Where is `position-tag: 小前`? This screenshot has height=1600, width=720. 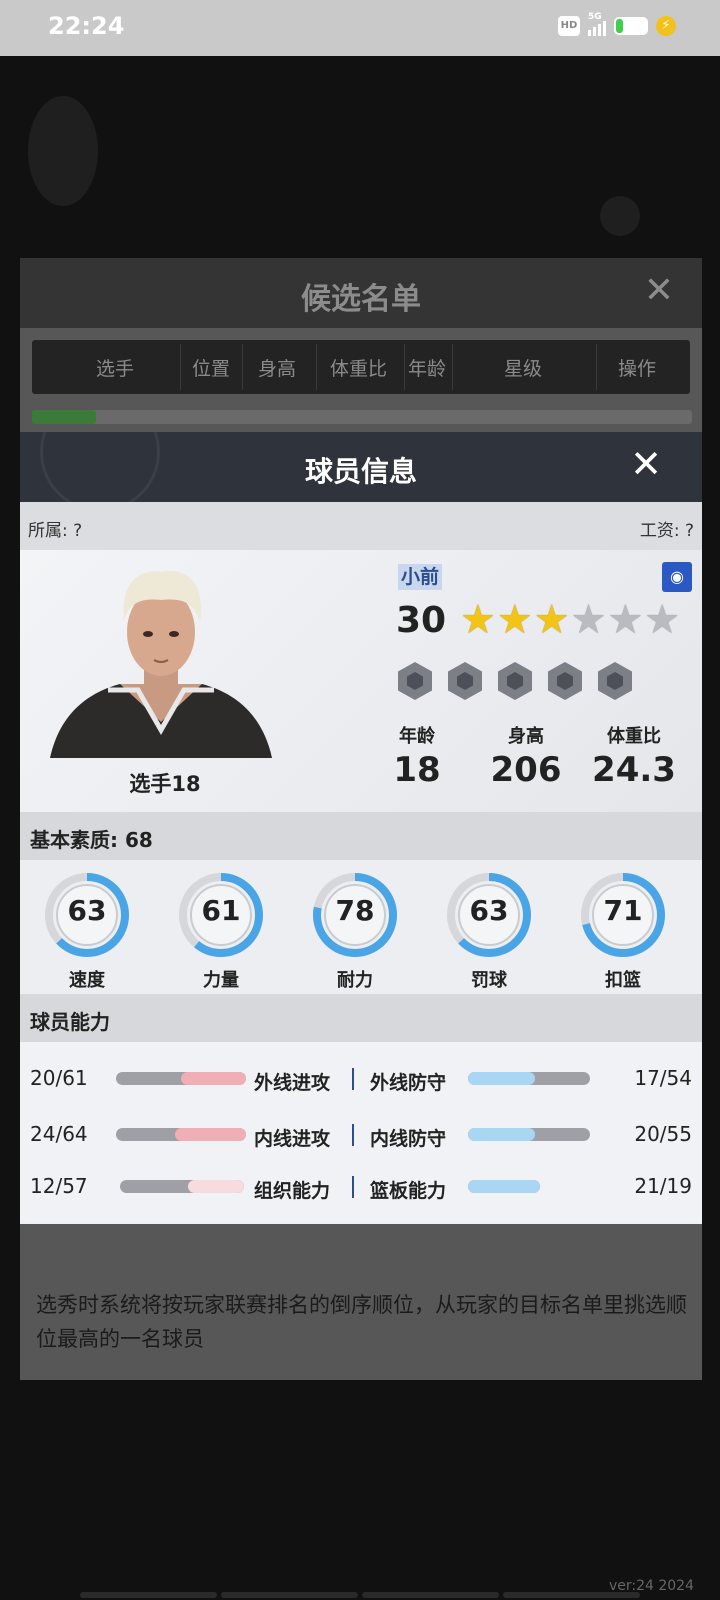
position-tag: 小前 is located at coordinates (420, 577).